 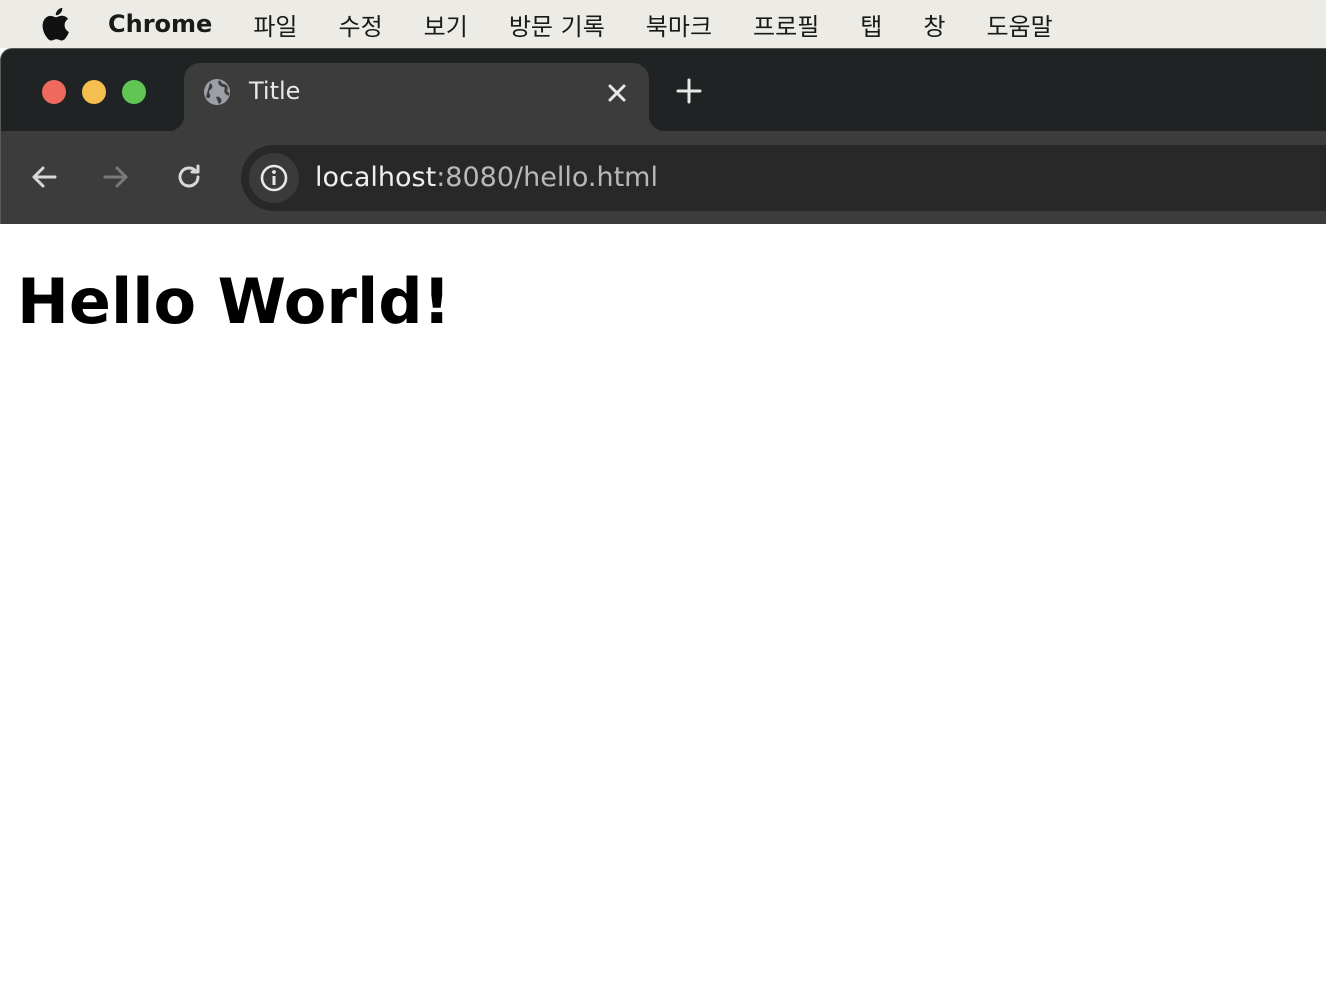 I want to click on window-maximize-button, so click(x=134, y=92).